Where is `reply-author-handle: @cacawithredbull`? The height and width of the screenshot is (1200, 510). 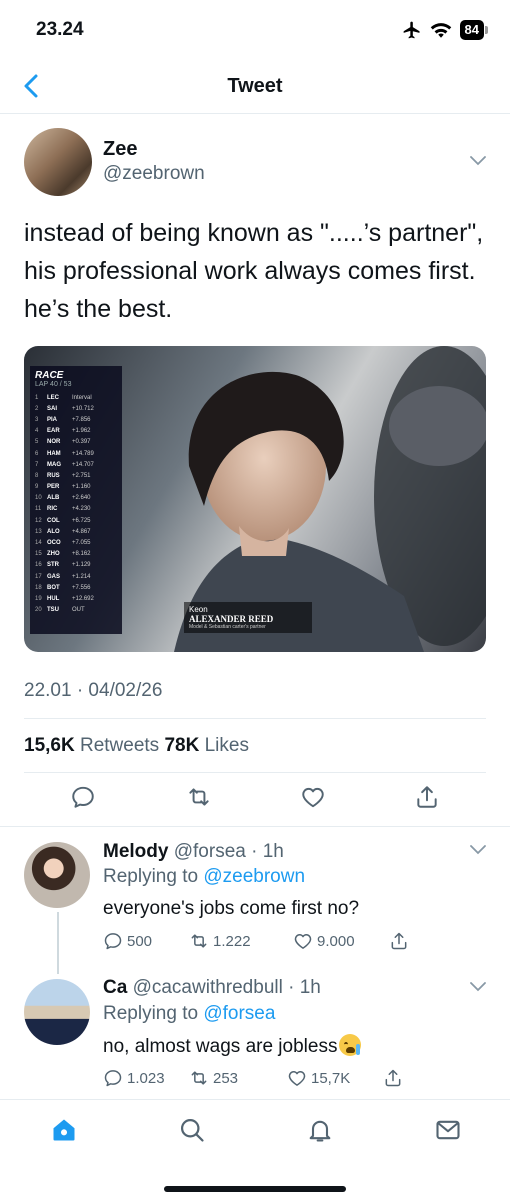 reply-author-handle: @cacawithredbull is located at coordinates (208, 987).